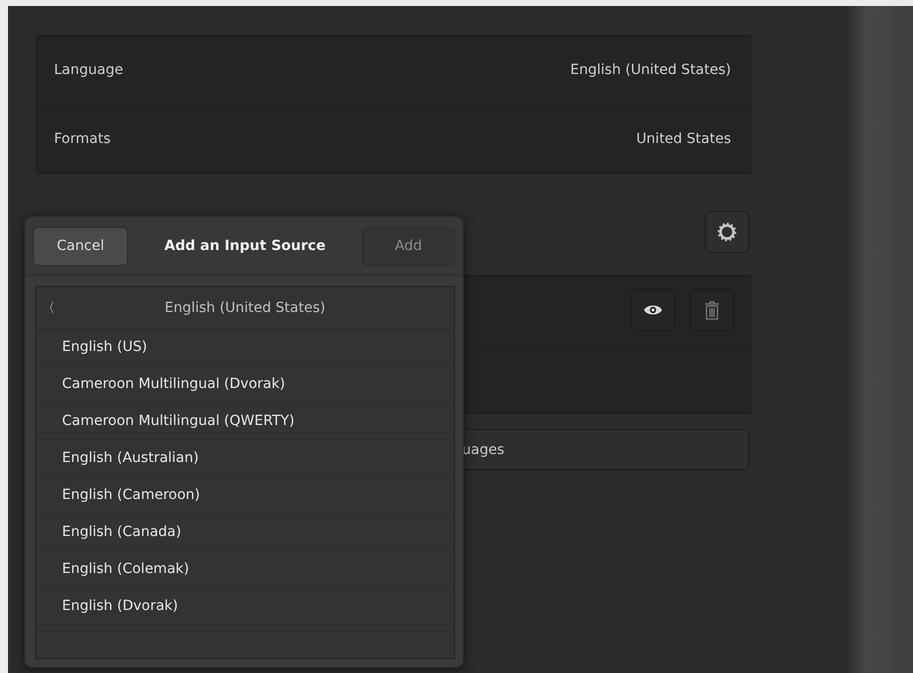 The width and height of the screenshot is (913, 673). I want to click on eye-icon, so click(653, 310).